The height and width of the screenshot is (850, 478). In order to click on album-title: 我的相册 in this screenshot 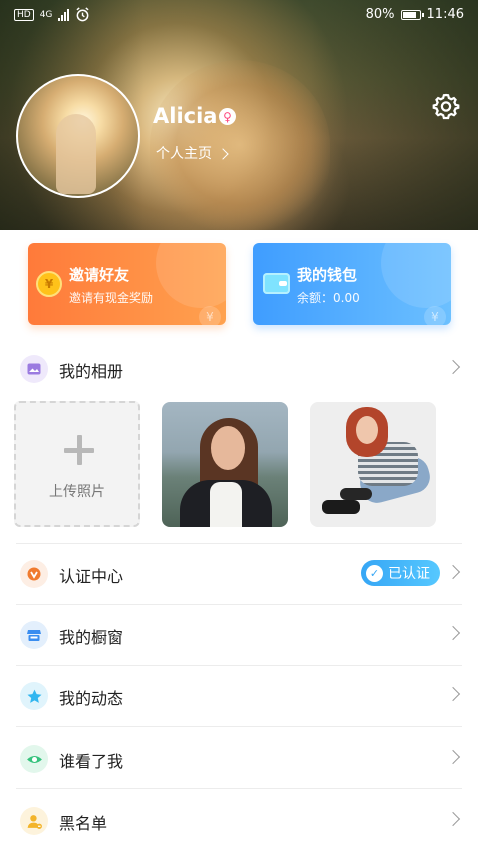, I will do `click(91, 371)`.